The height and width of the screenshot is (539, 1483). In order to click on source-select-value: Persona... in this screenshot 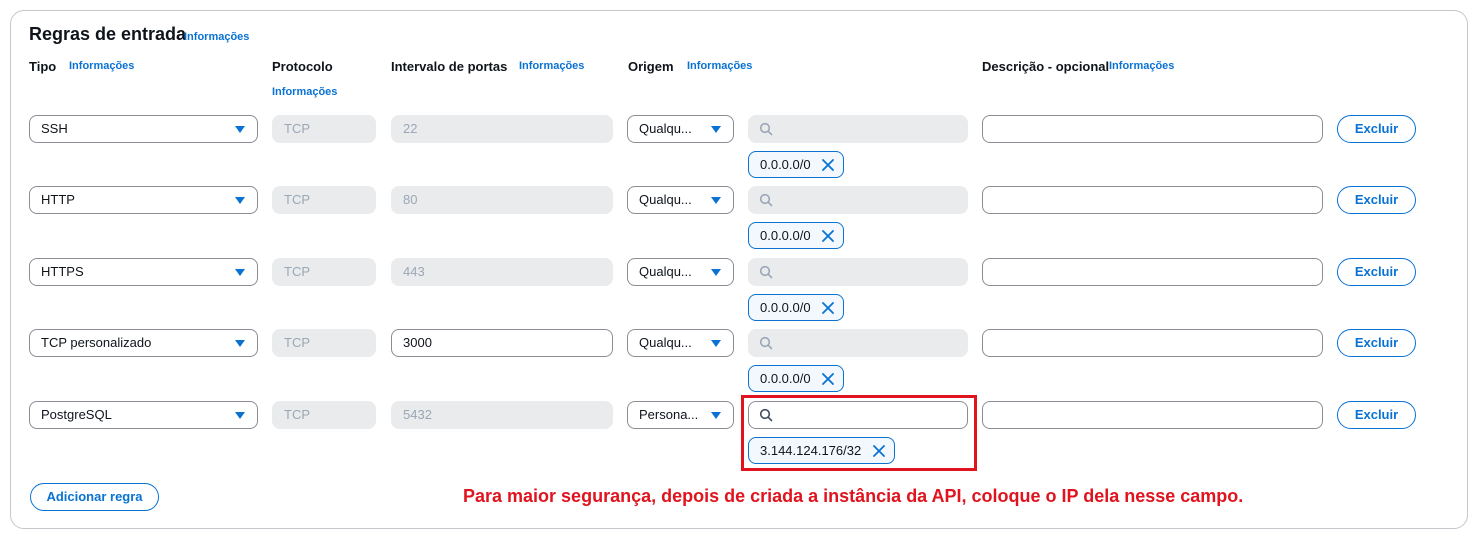, I will do `click(669, 414)`.